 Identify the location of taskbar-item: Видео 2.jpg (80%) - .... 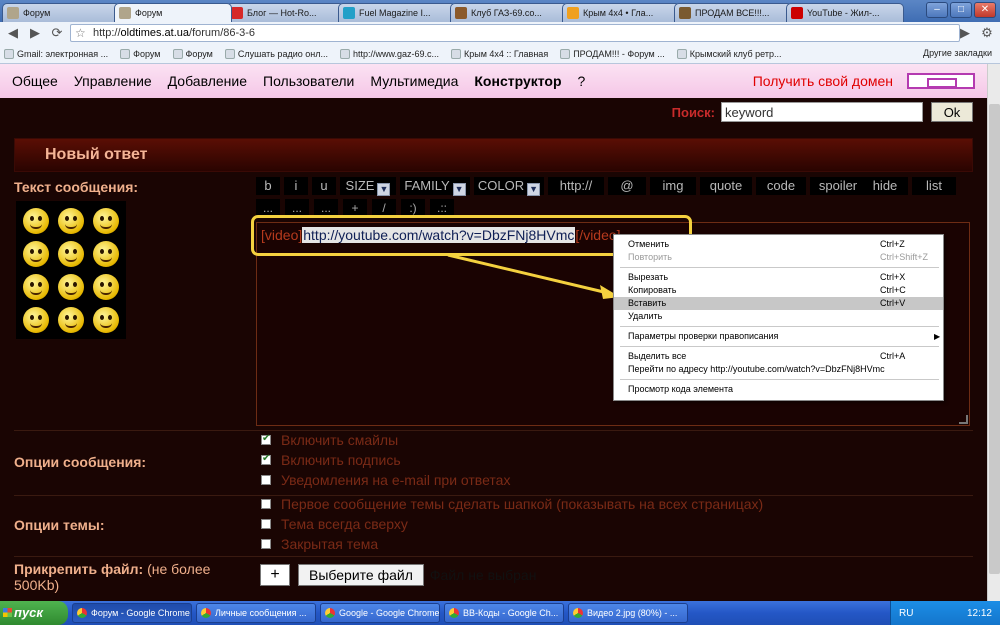
(628, 613).